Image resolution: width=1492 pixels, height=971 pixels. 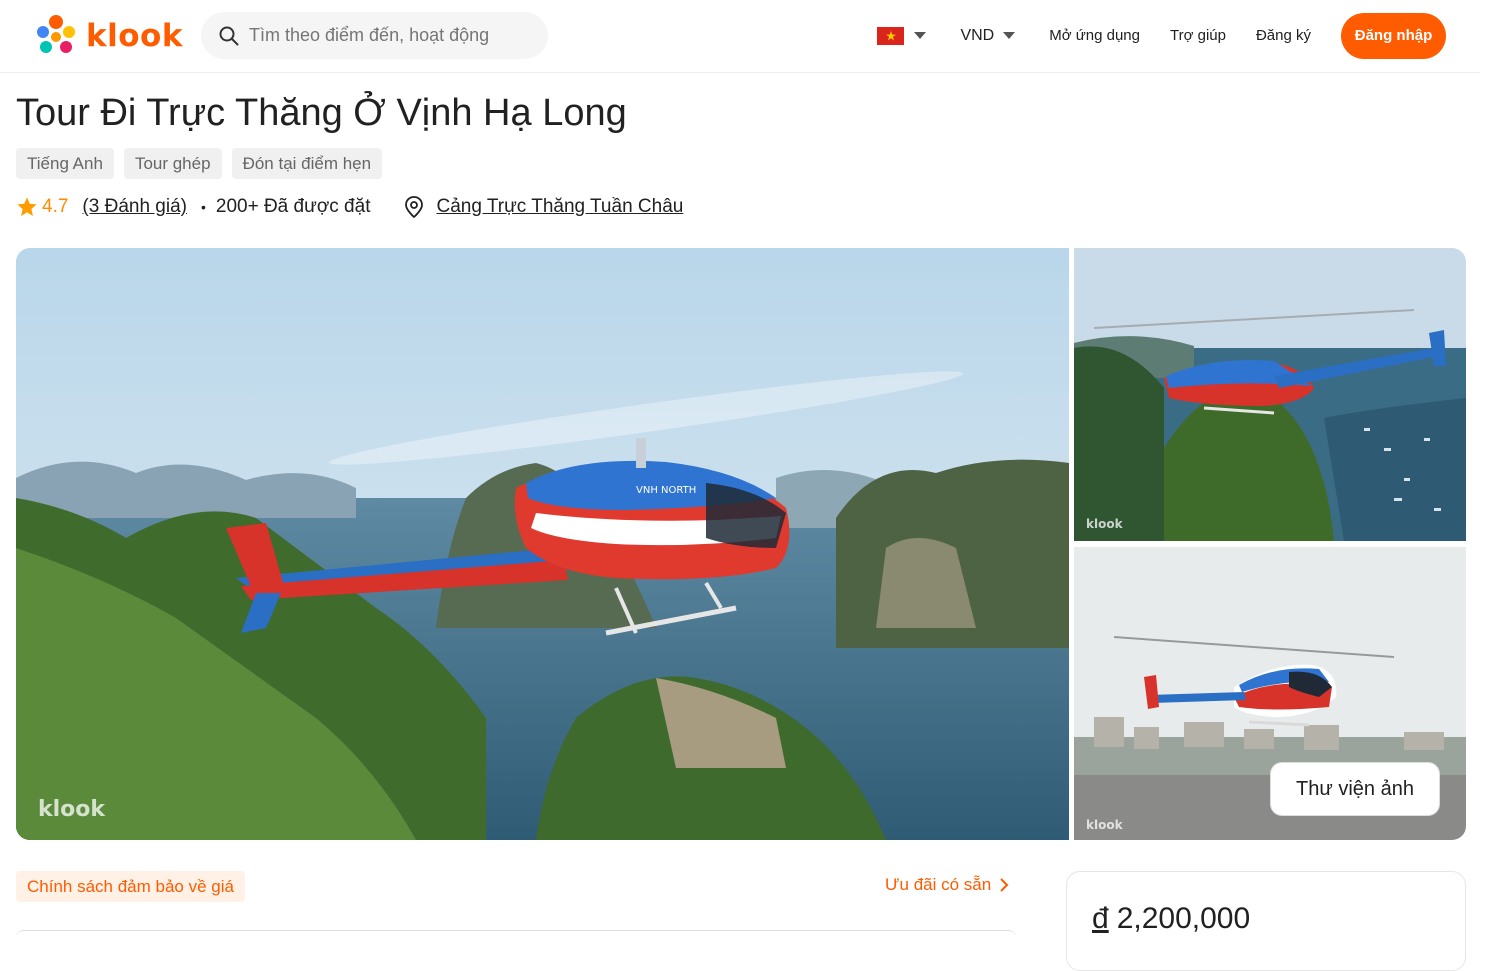 I want to click on tag-pickup: Đón tại điểm hẹn, so click(x=307, y=163).